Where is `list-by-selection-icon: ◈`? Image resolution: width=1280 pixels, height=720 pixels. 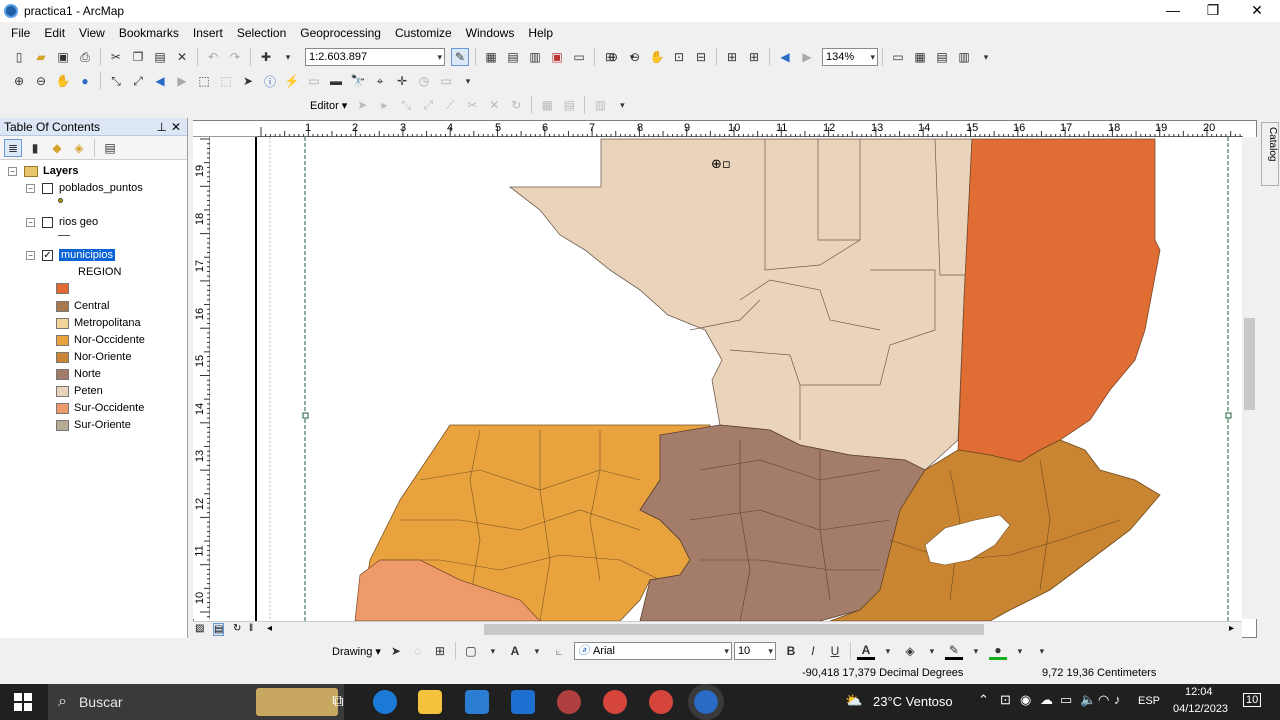 list-by-selection-icon: ◈ is located at coordinates (79, 148).